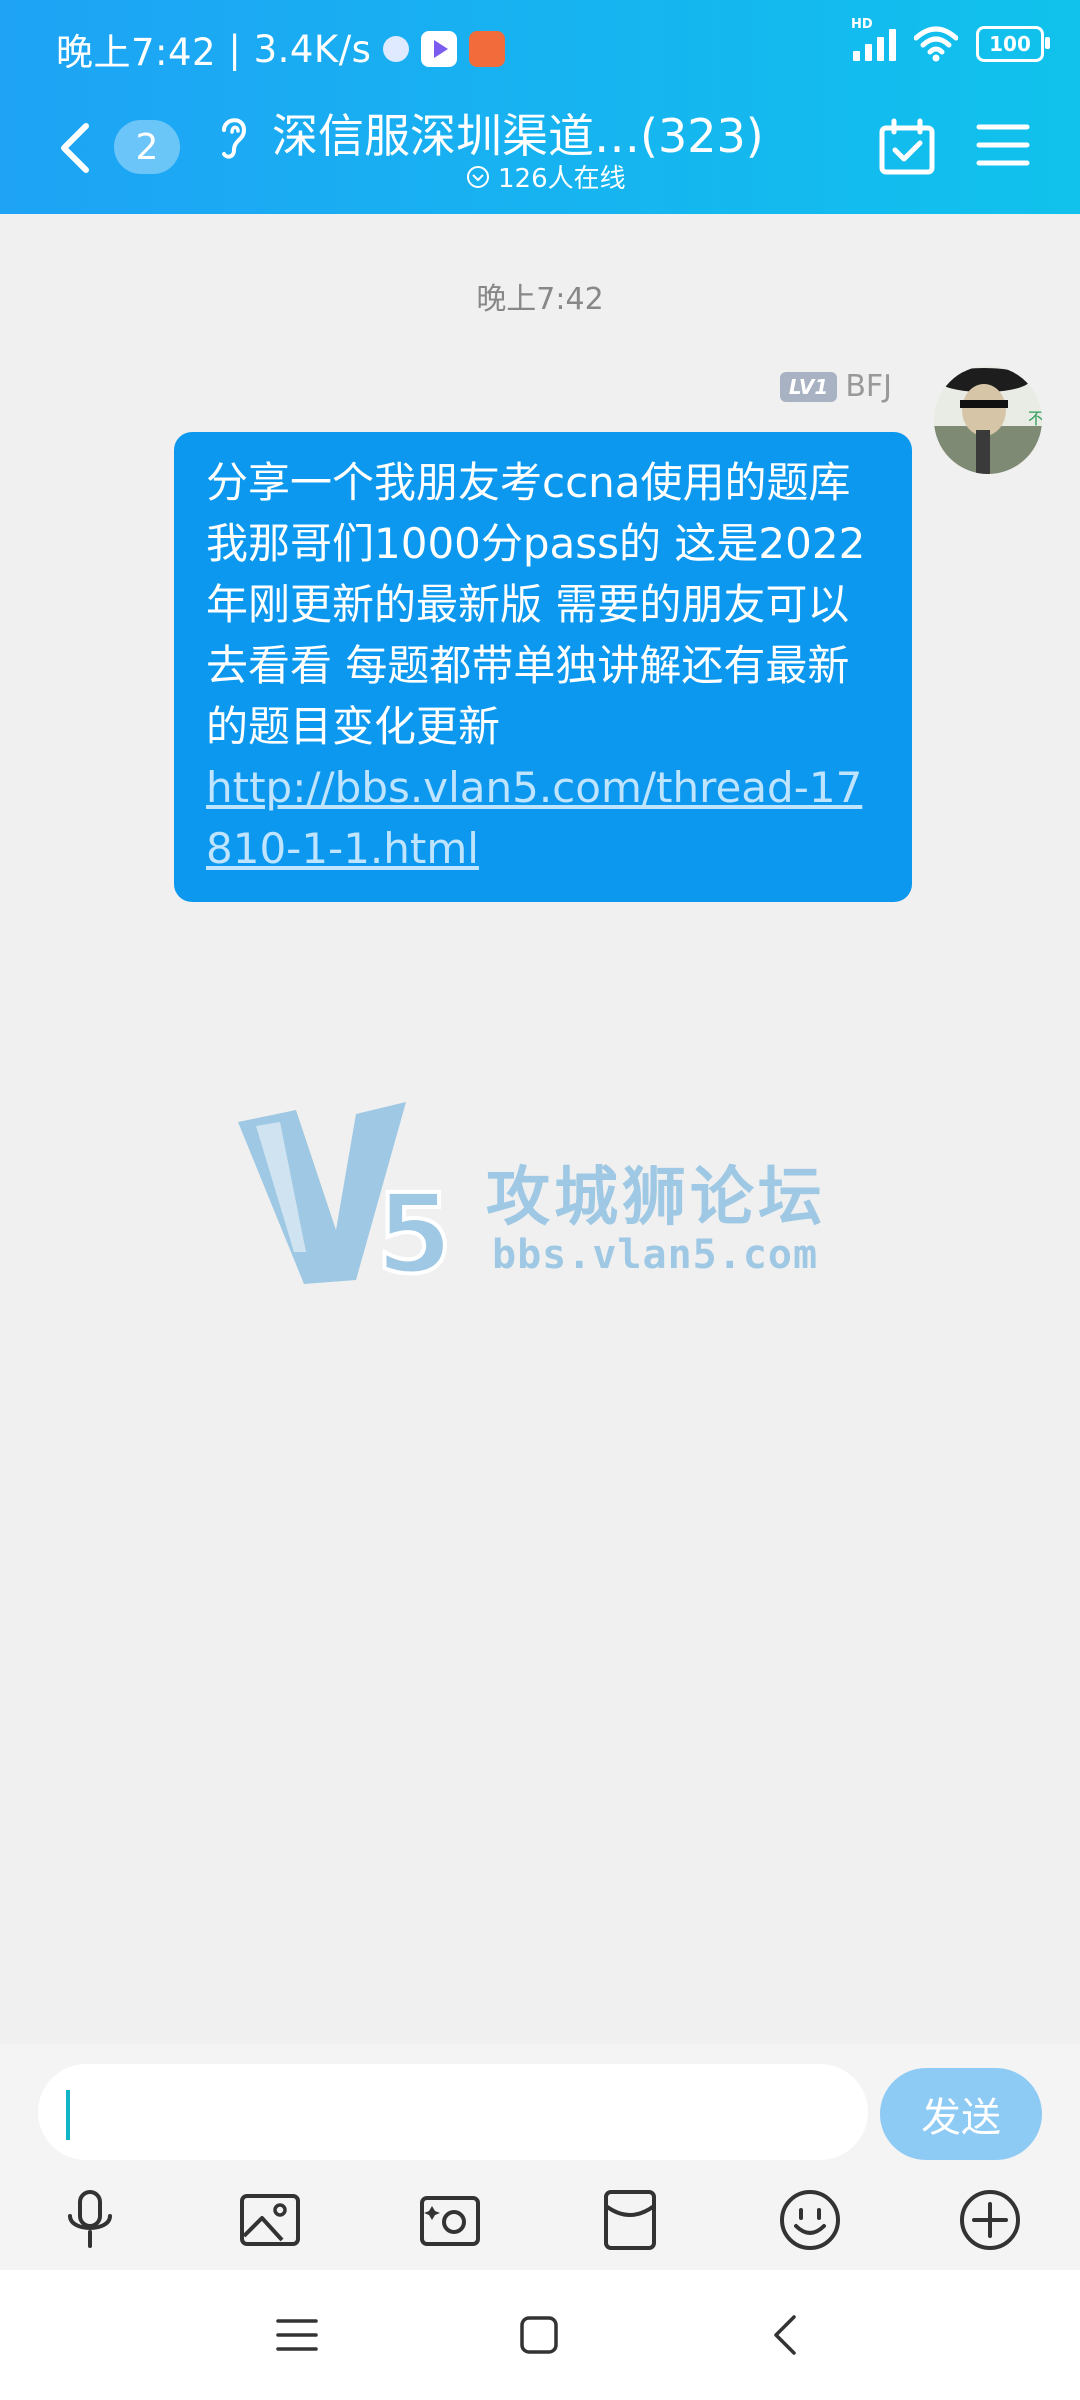 The height and width of the screenshot is (2400, 1080). Describe the element at coordinates (656, 1198) in the screenshot. I see `watermark-title: 攻城狮论坛` at that location.